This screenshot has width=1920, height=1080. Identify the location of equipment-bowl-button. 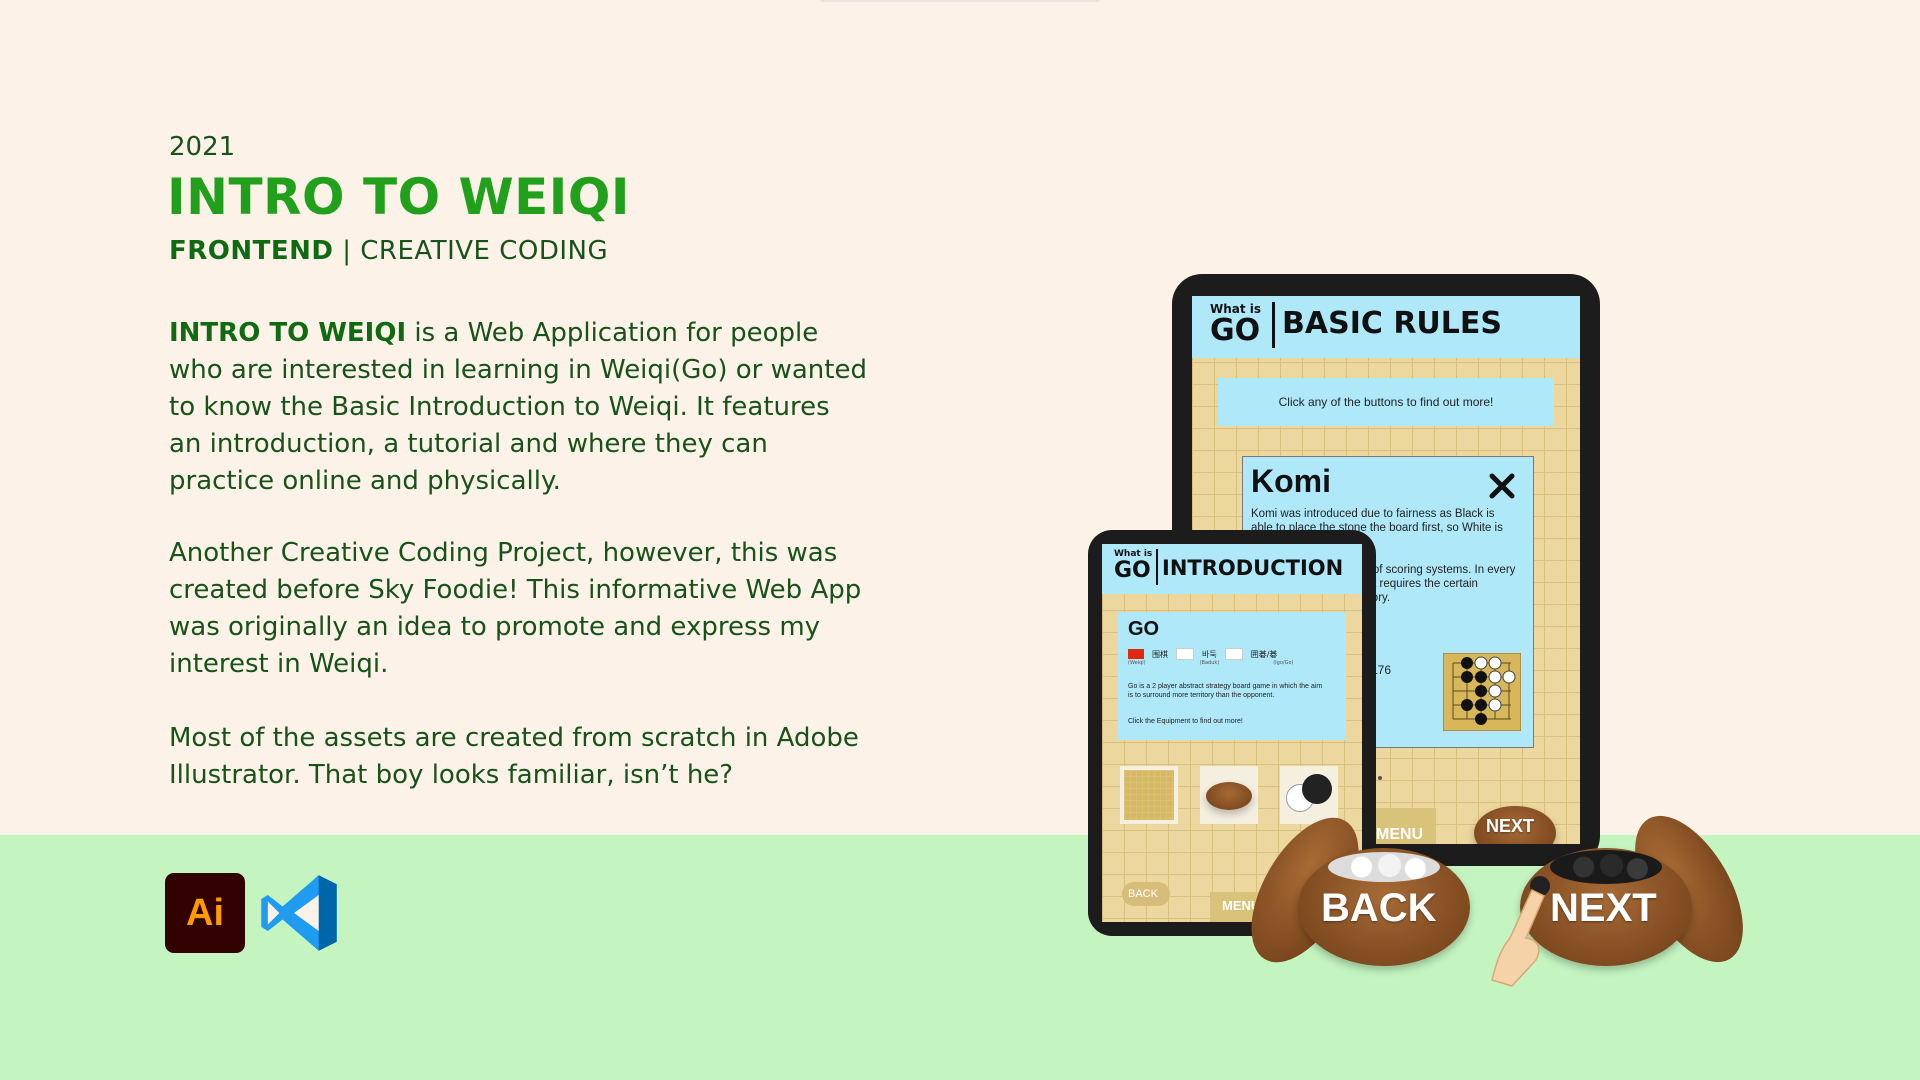
(1229, 795).